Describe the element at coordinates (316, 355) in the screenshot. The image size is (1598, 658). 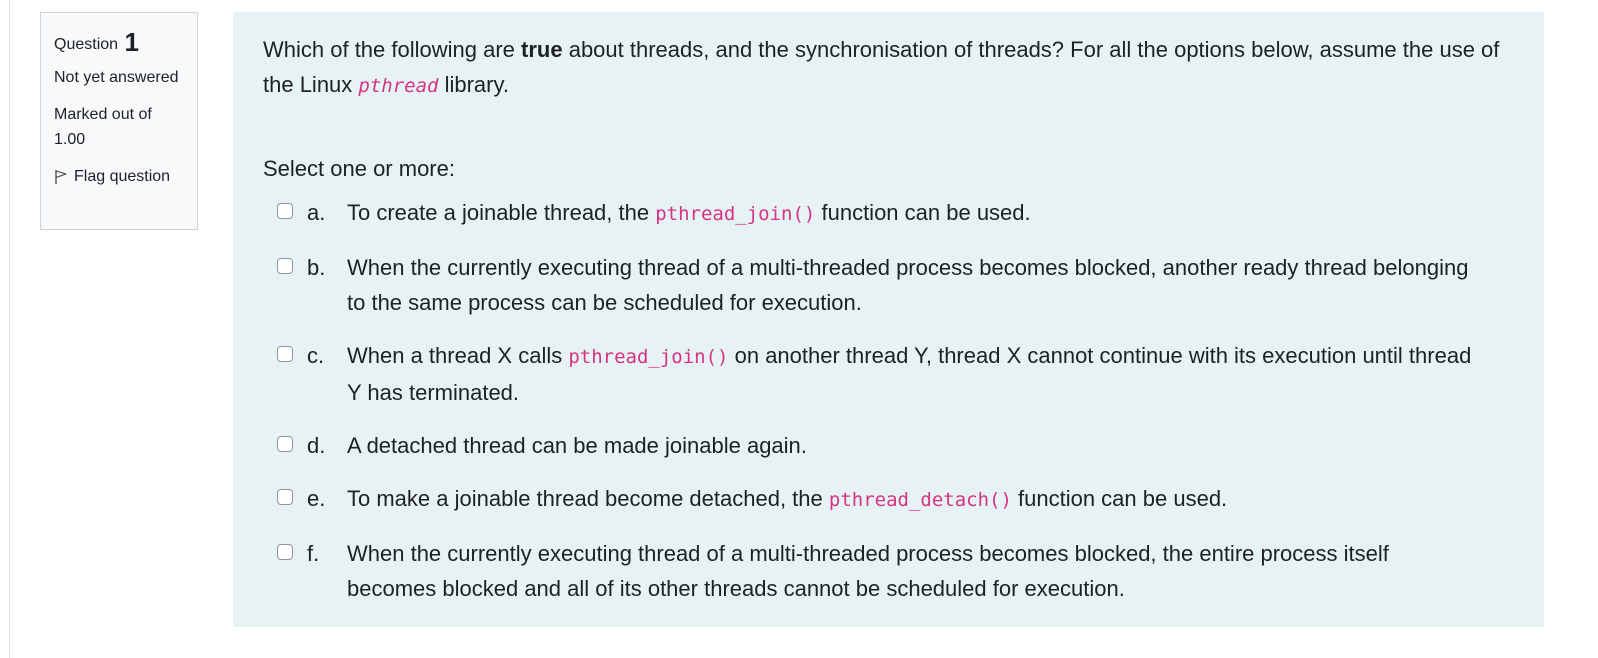
I see `option-letter: c.` at that location.